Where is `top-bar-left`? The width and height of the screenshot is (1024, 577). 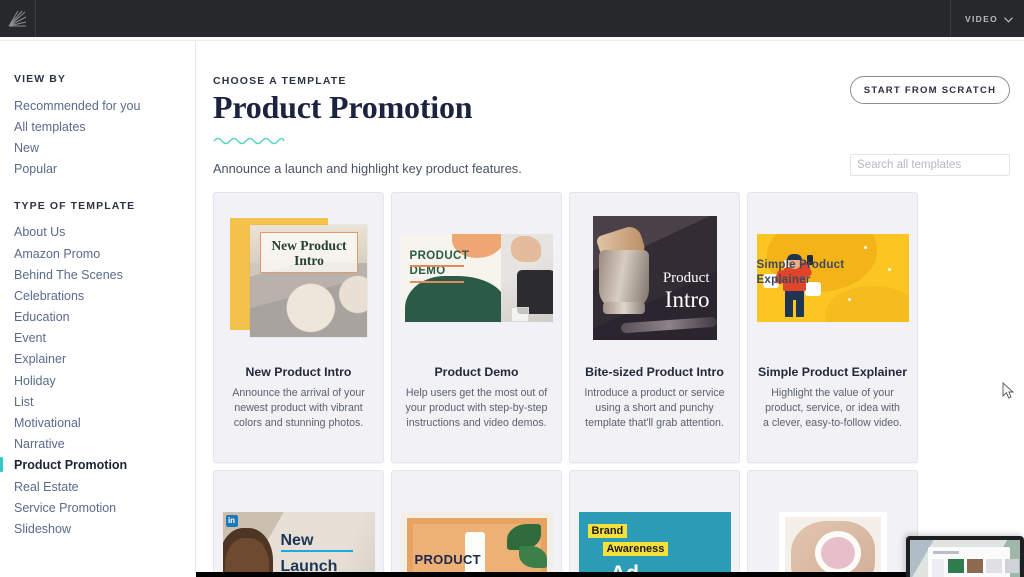 top-bar-left is located at coordinates (18, 18).